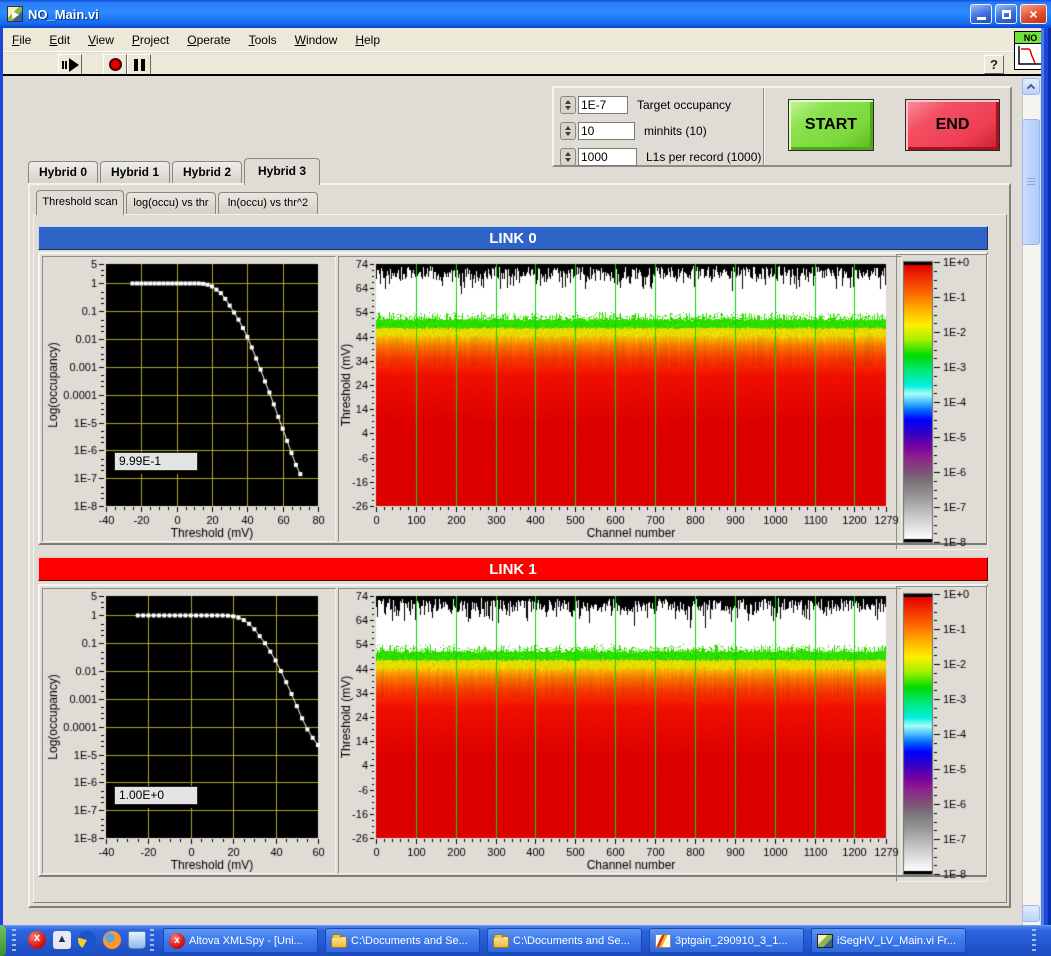 The height and width of the screenshot is (956, 1051). What do you see at coordinates (63, 172) in the screenshot?
I see `tab-hybrid-0: Hybrid 0` at bounding box center [63, 172].